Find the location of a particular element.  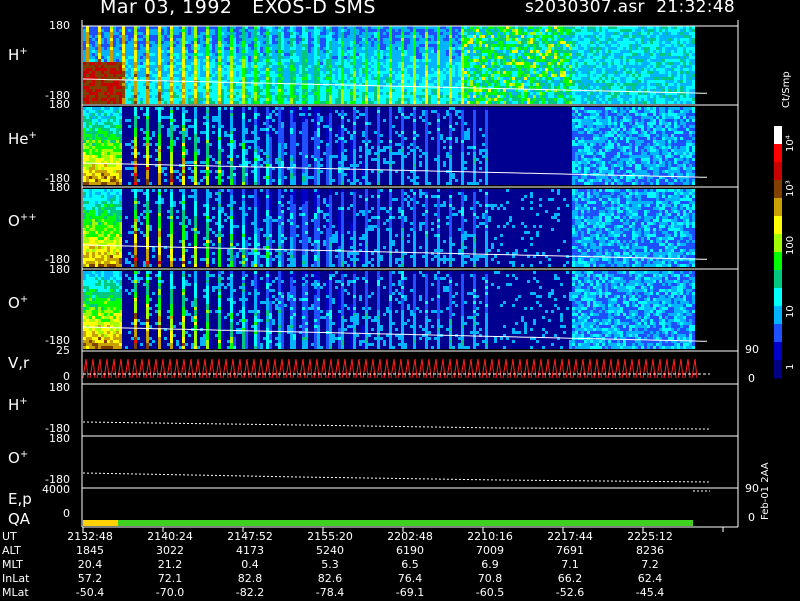

table-cell: 7.2 is located at coordinates (650, 564).